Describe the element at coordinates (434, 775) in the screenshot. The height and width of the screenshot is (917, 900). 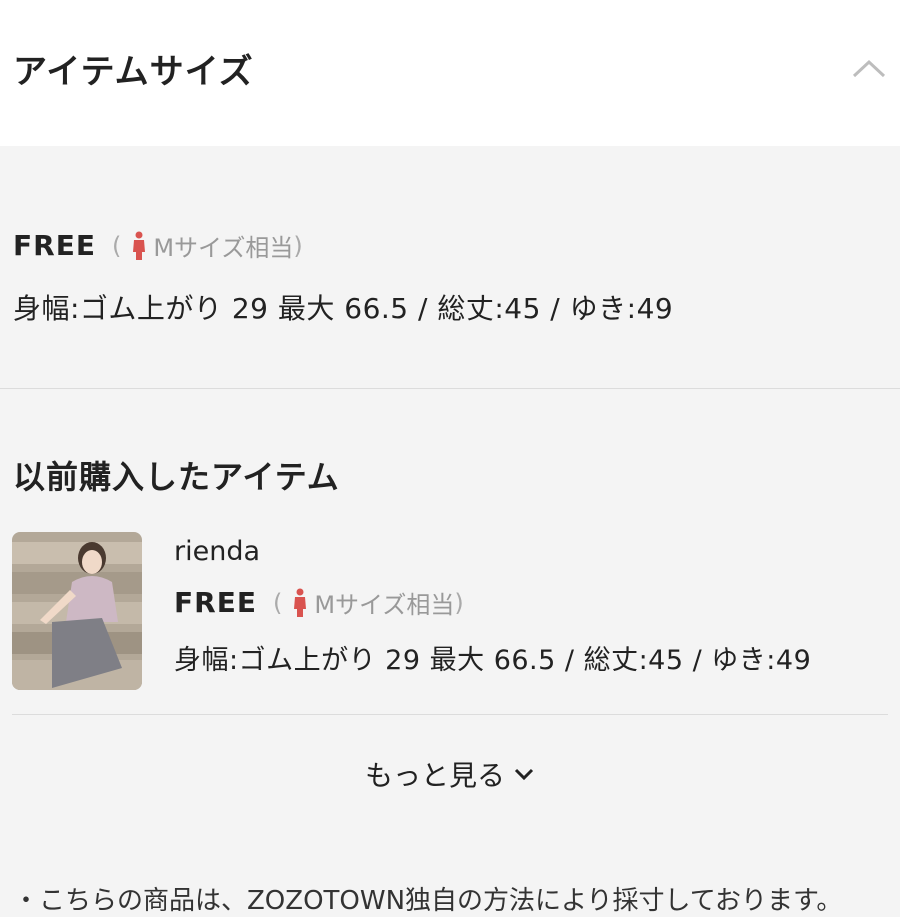
I see `show-more-label: もっと見る` at that location.